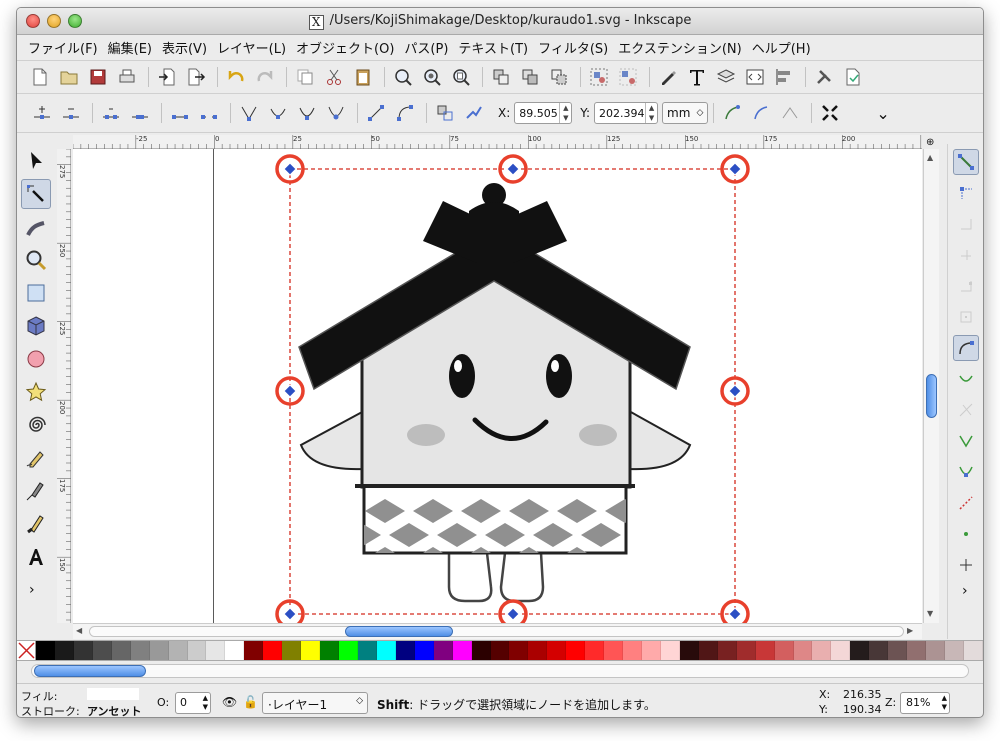 The width and height of the screenshot is (1000, 741). Describe the element at coordinates (363, 77) in the screenshot. I see `paste-button` at that location.